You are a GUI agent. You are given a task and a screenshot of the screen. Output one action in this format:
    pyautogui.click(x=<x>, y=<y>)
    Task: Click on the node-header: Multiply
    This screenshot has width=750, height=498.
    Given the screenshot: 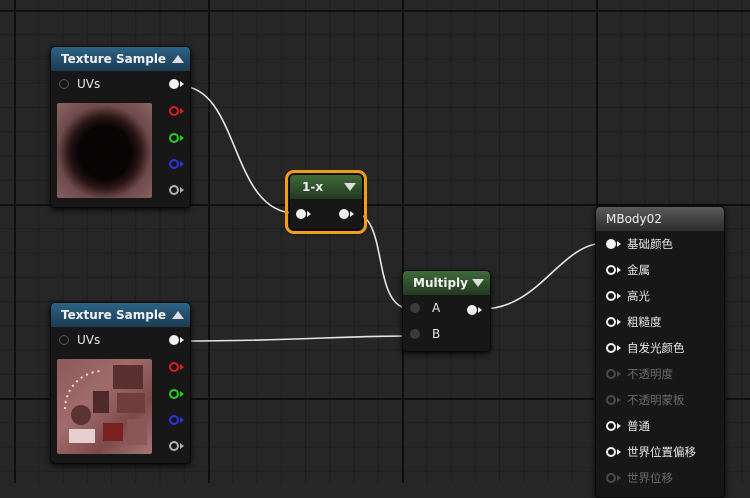 What is the action you would take?
    pyautogui.click(x=446, y=283)
    